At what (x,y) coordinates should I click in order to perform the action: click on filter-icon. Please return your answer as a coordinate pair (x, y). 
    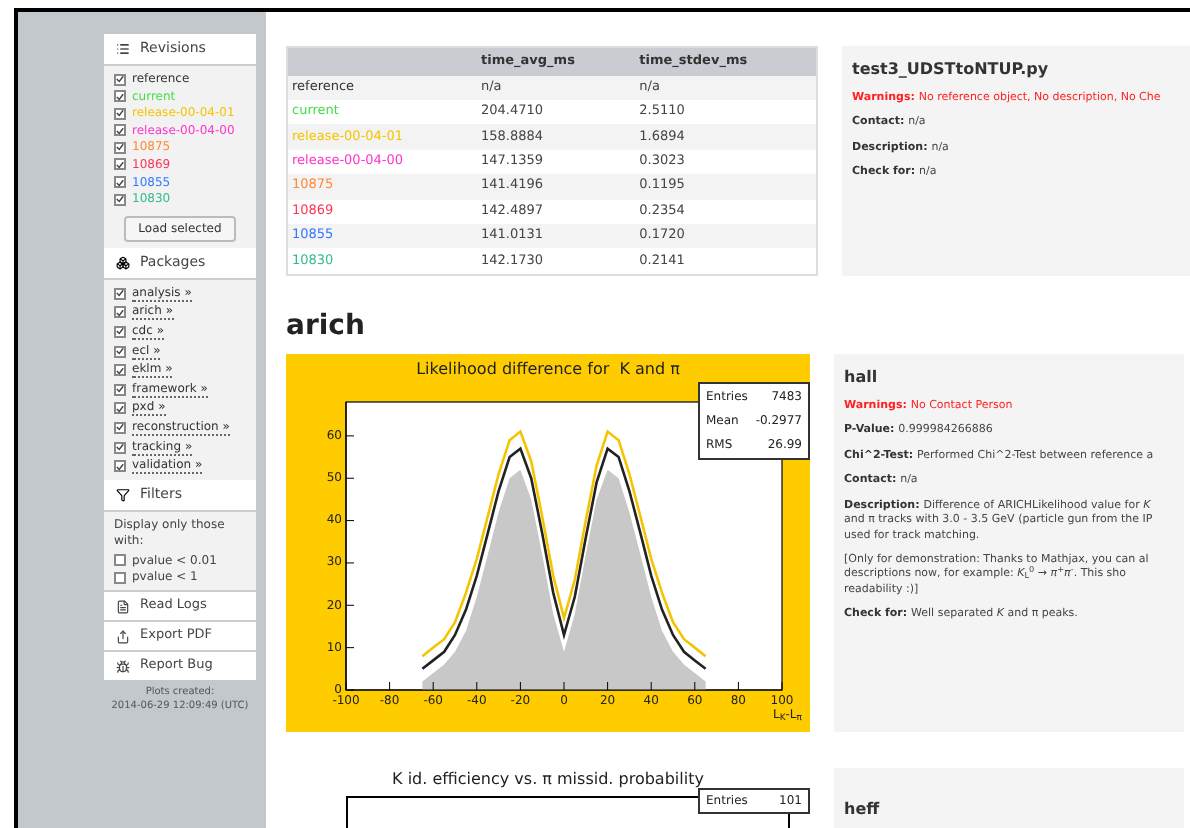
    Looking at the image, I should click on (123, 495).